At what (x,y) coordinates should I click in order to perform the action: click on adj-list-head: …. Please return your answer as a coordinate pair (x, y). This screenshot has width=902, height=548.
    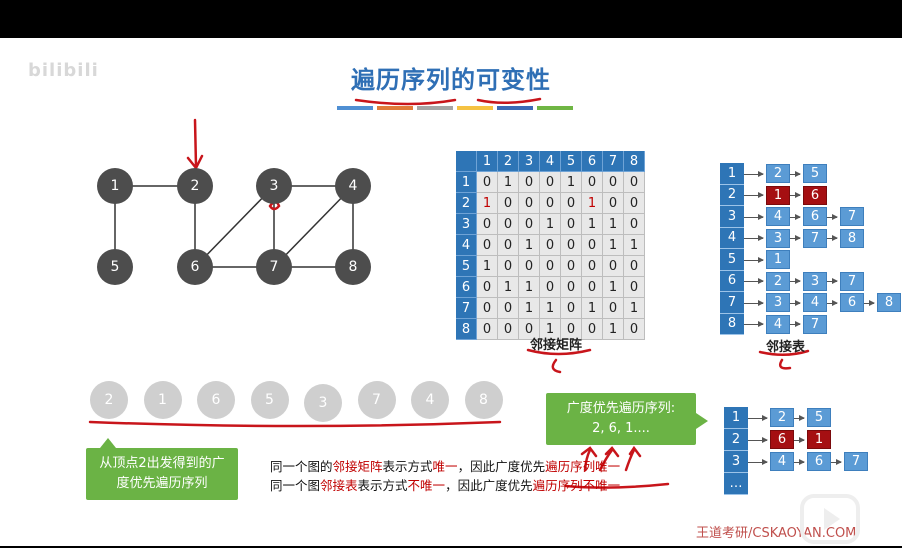
    Looking at the image, I should click on (736, 484).